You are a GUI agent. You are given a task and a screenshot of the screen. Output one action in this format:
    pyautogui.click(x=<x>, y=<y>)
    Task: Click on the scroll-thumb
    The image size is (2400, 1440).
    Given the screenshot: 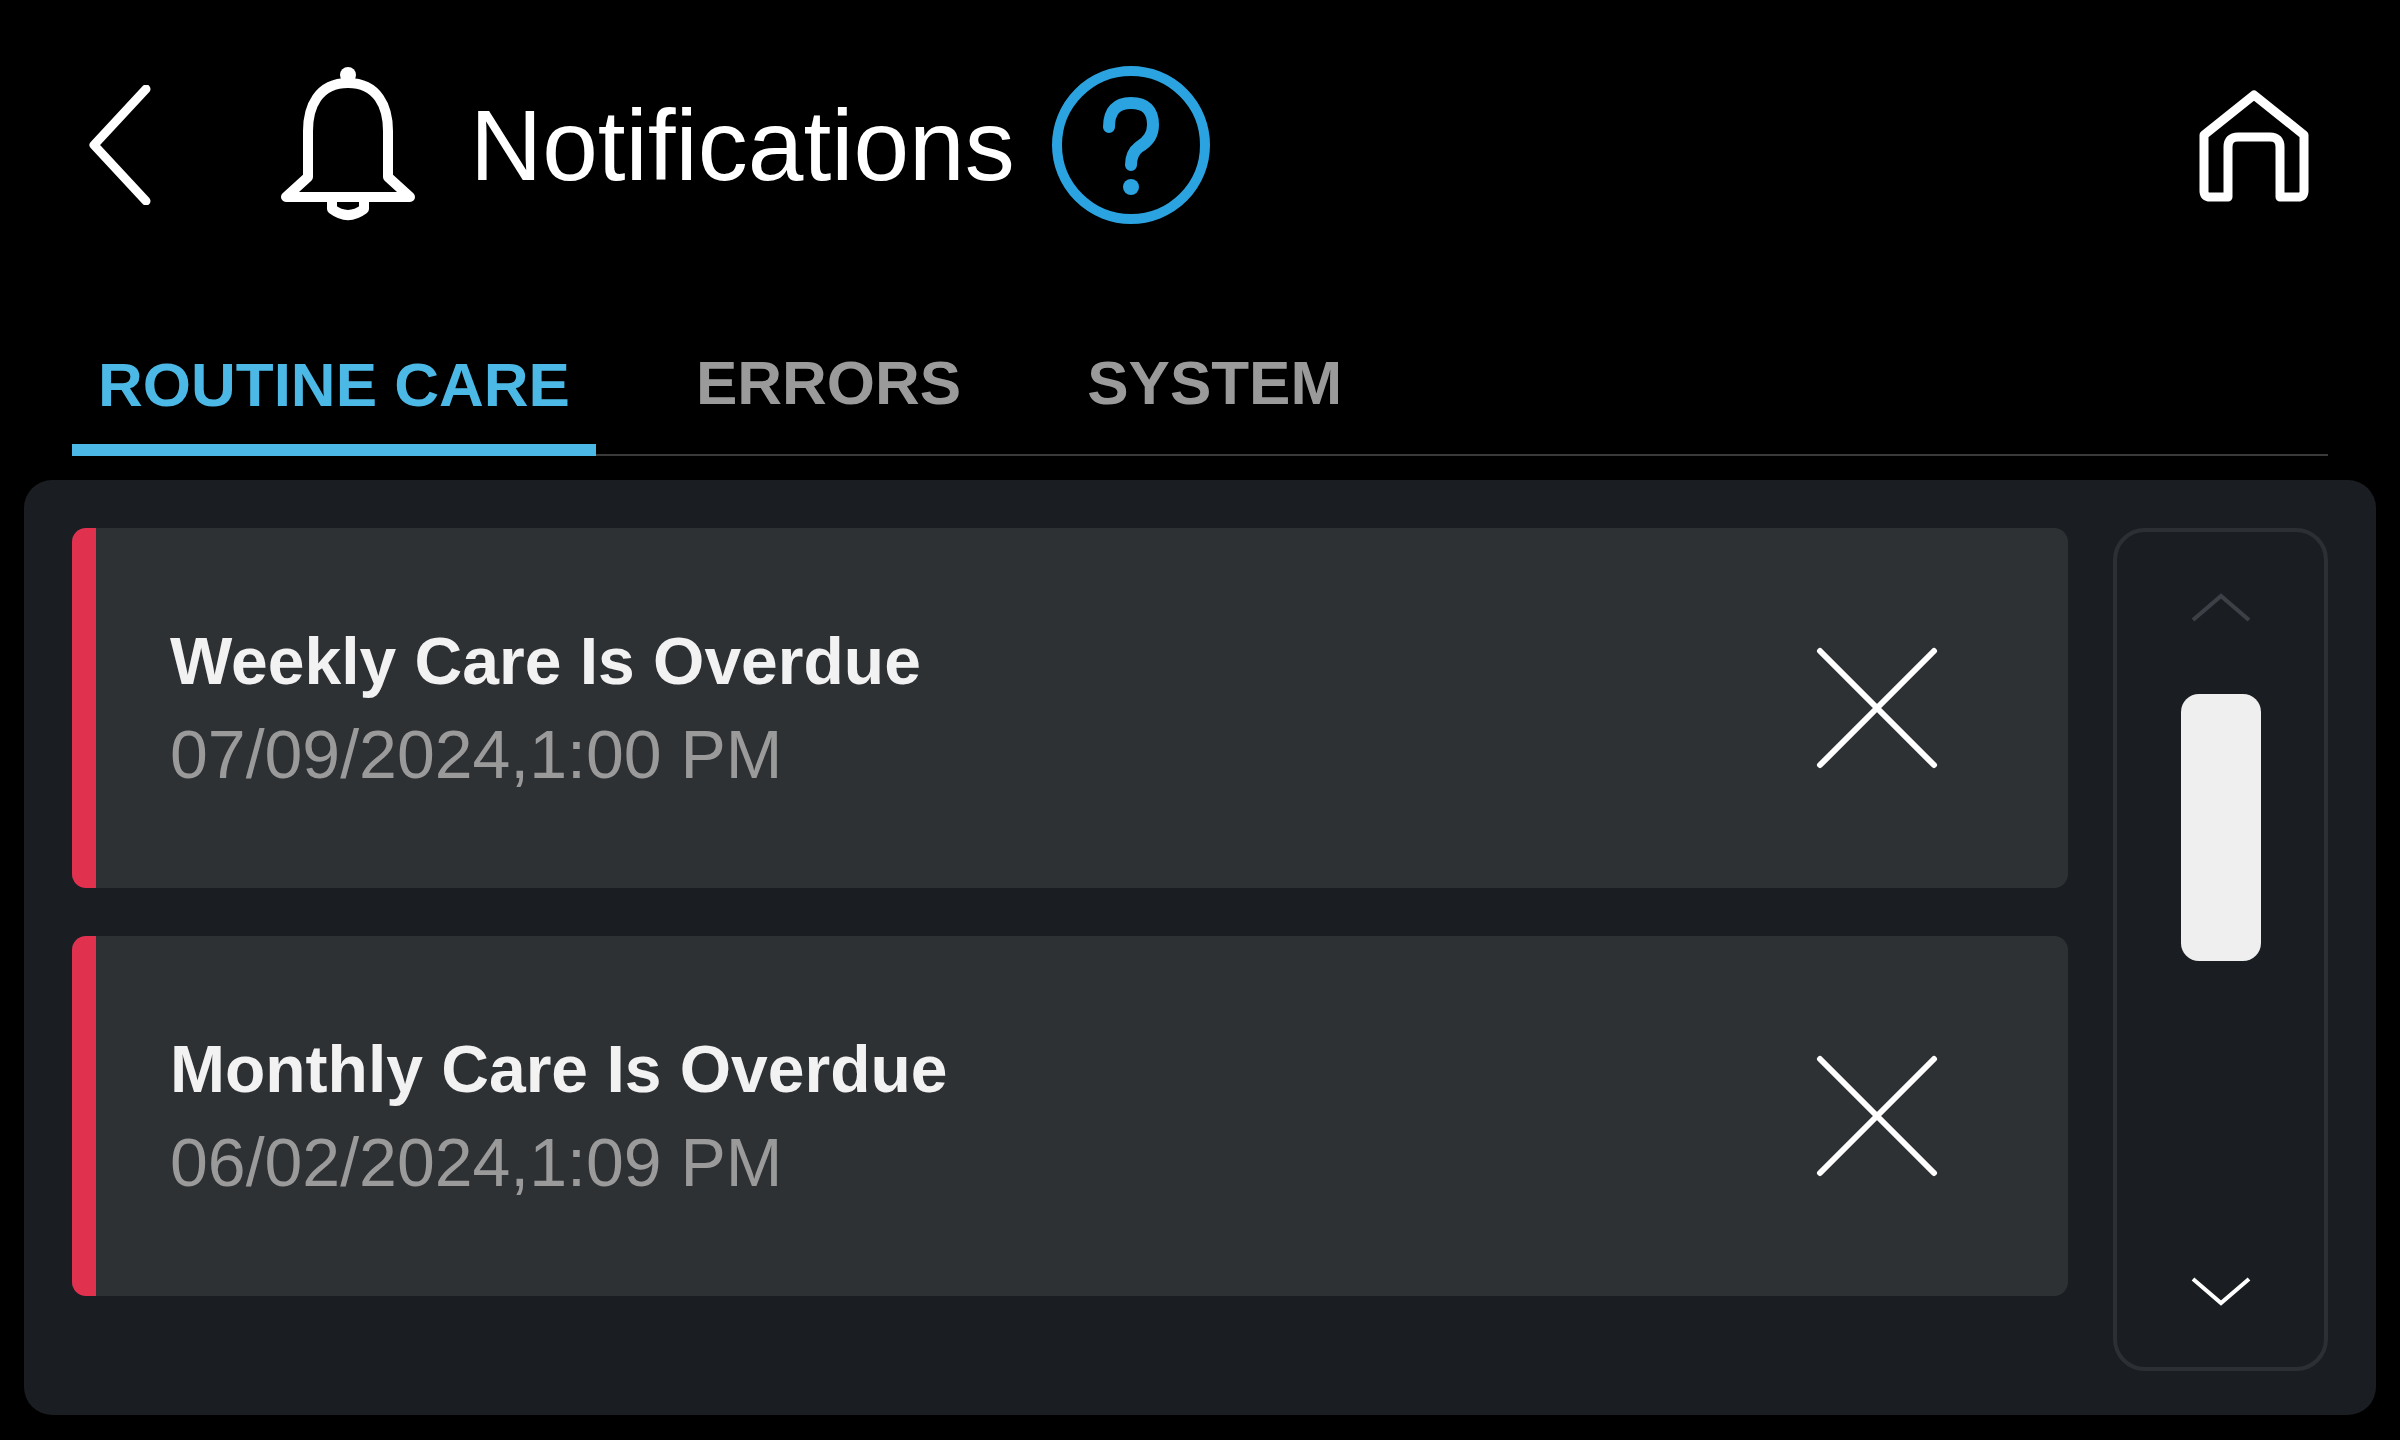 What is the action you would take?
    pyautogui.click(x=2220, y=827)
    